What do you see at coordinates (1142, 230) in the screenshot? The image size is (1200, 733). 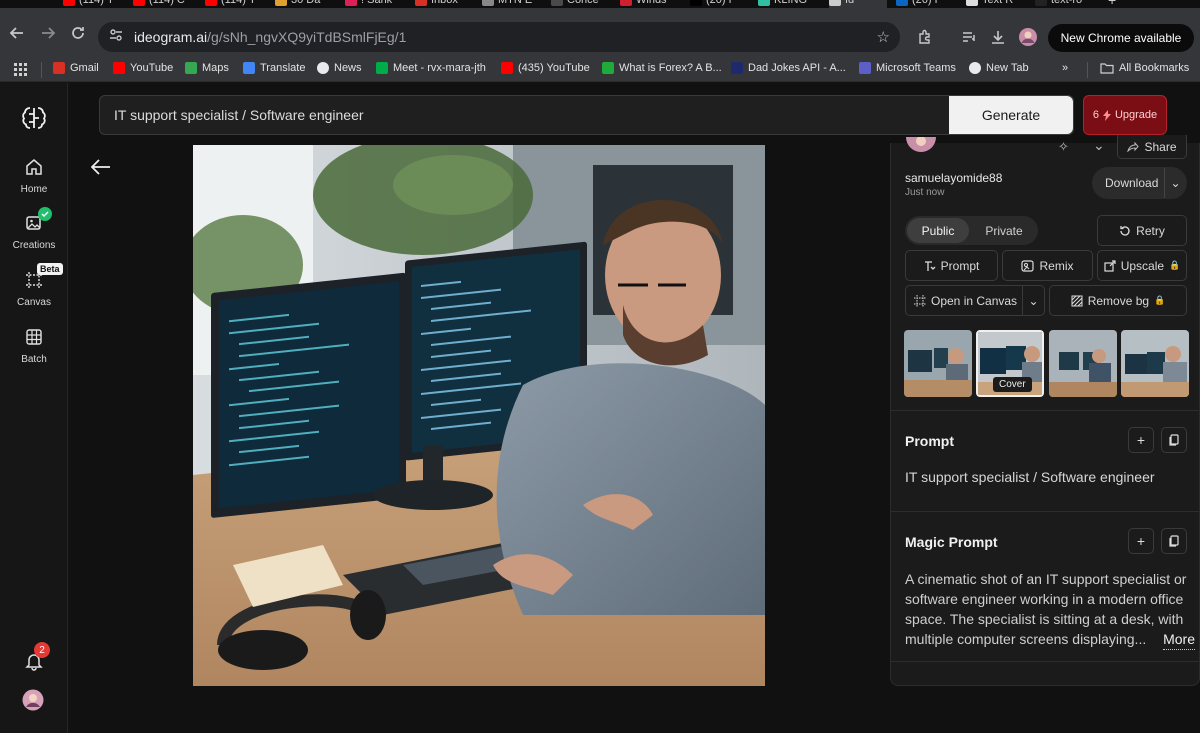 I see `retry-button: Retry` at bounding box center [1142, 230].